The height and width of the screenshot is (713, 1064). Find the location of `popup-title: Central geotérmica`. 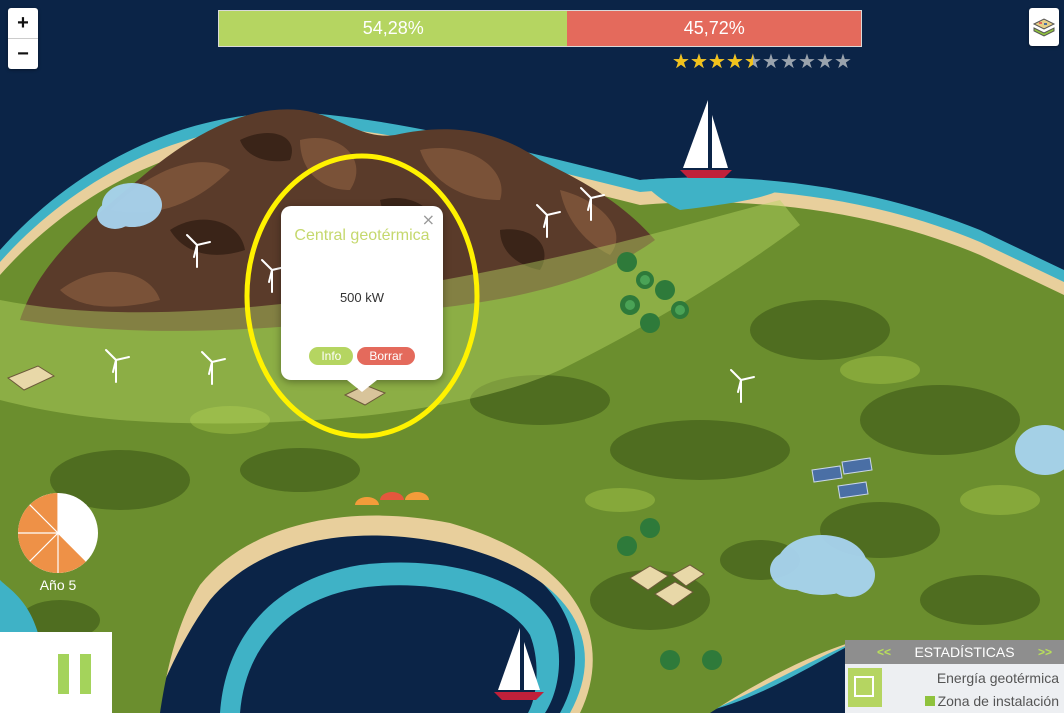

popup-title: Central geotérmica is located at coordinates (362, 235).